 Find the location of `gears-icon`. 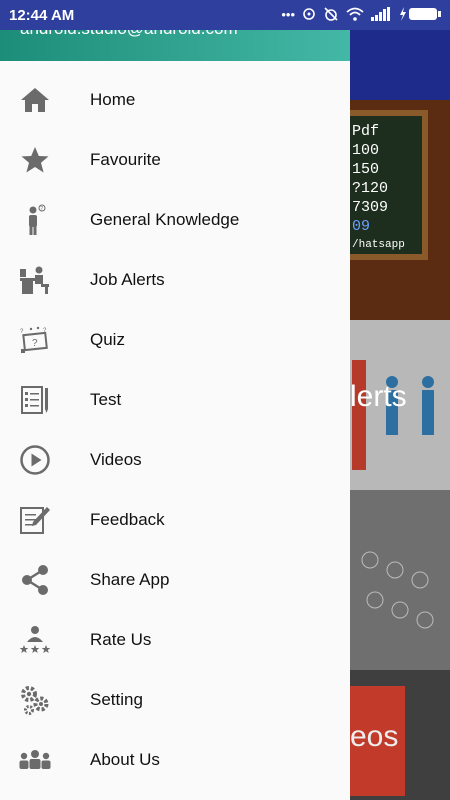

gears-icon is located at coordinates (35, 700).